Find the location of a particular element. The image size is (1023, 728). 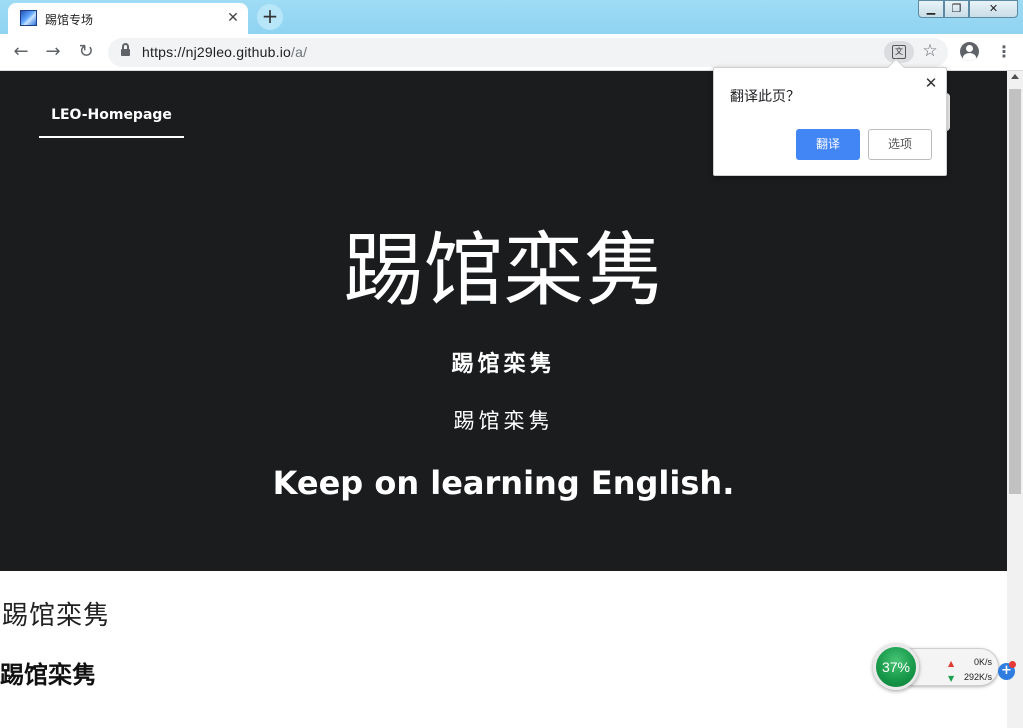

options-button: 选项 is located at coordinates (900, 144).